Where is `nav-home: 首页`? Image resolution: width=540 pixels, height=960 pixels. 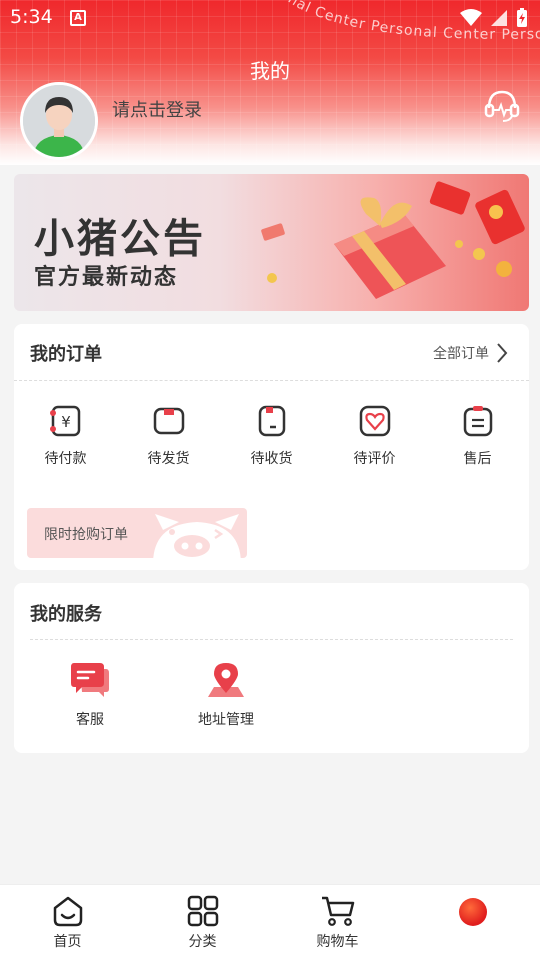
nav-home: 首页 is located at coordinates (67, 922).